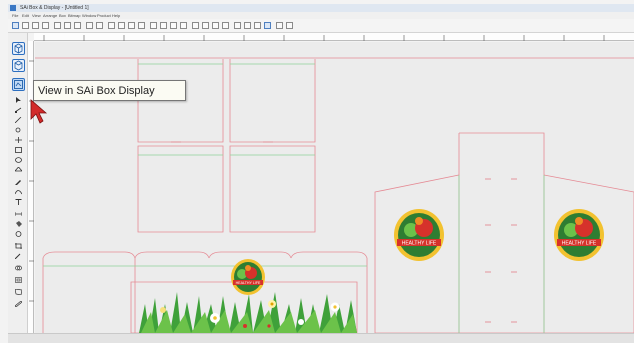 The height and width of the screenshot is (343, 634). Describe the element at coordinates (324, 38) in the screenshot. I see `ruler-ticks-top` at that location.